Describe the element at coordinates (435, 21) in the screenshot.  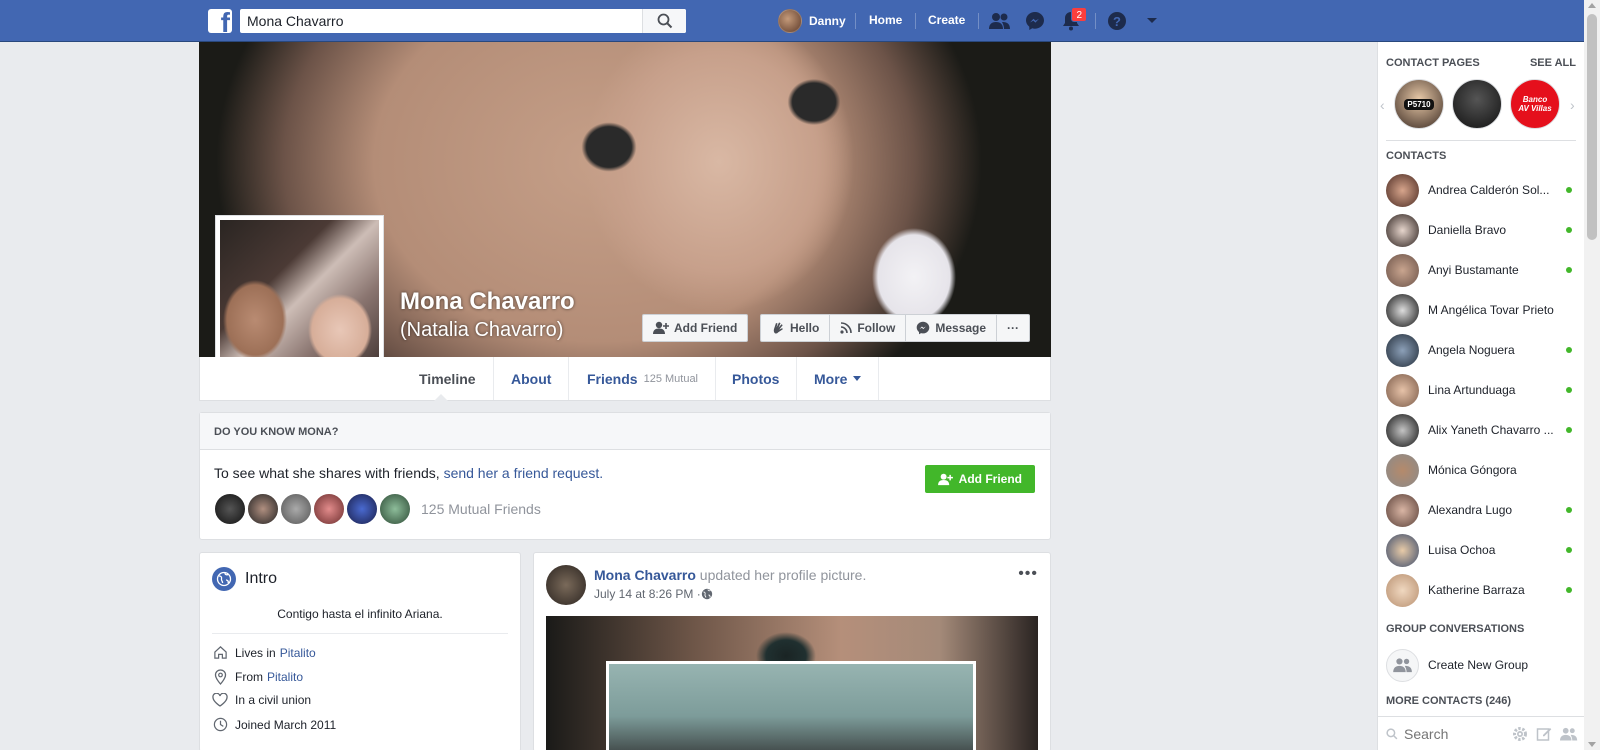
I see `search-input` at that location.